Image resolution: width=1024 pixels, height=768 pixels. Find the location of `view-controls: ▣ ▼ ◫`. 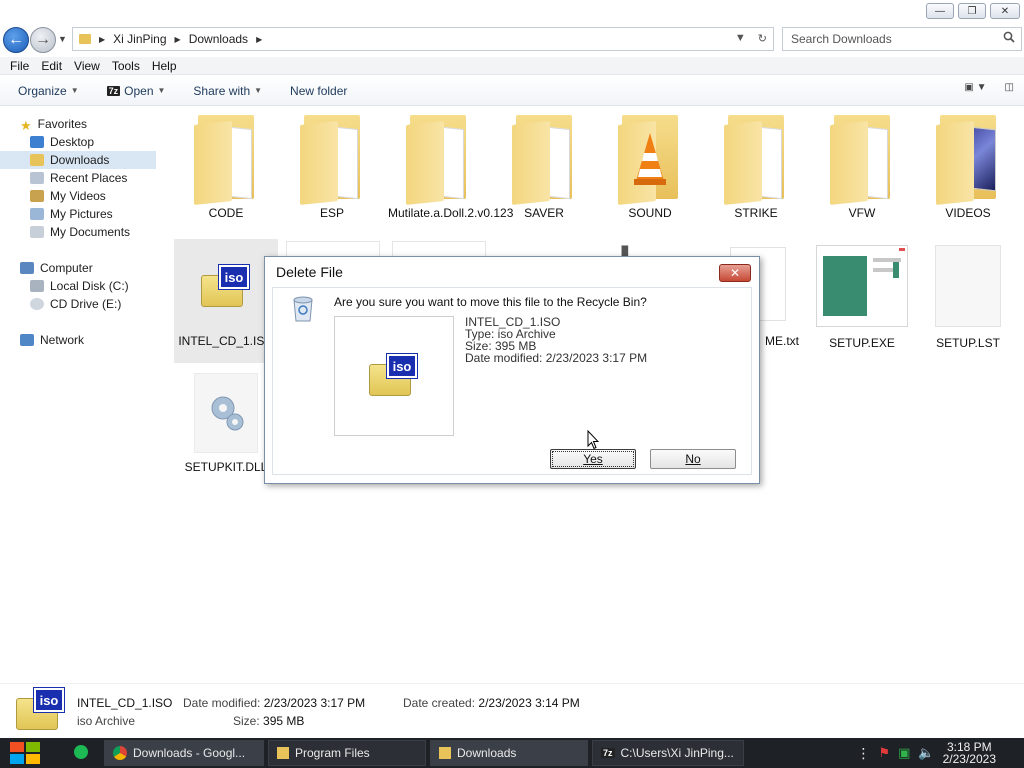

view-controls: ▣ ▼ ◫ is located at coordinates (989, 87).